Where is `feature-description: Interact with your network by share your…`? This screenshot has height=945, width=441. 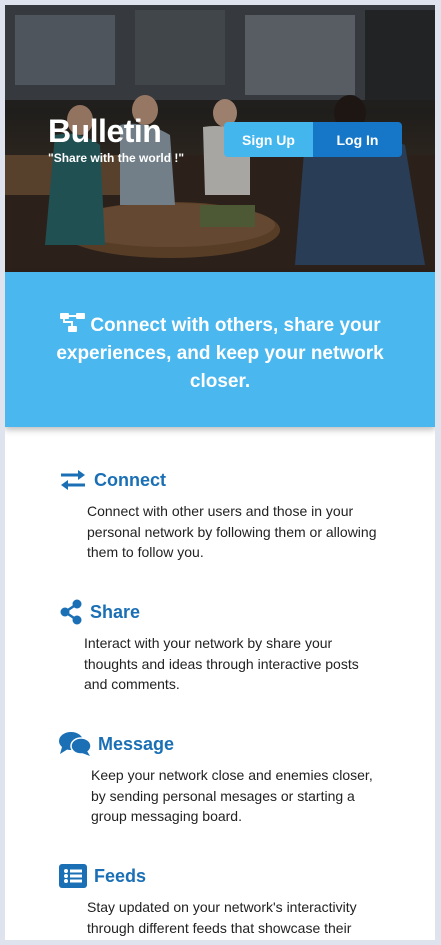
feature-description: Interact with your network by share your… is located at coordinates (221, 663).